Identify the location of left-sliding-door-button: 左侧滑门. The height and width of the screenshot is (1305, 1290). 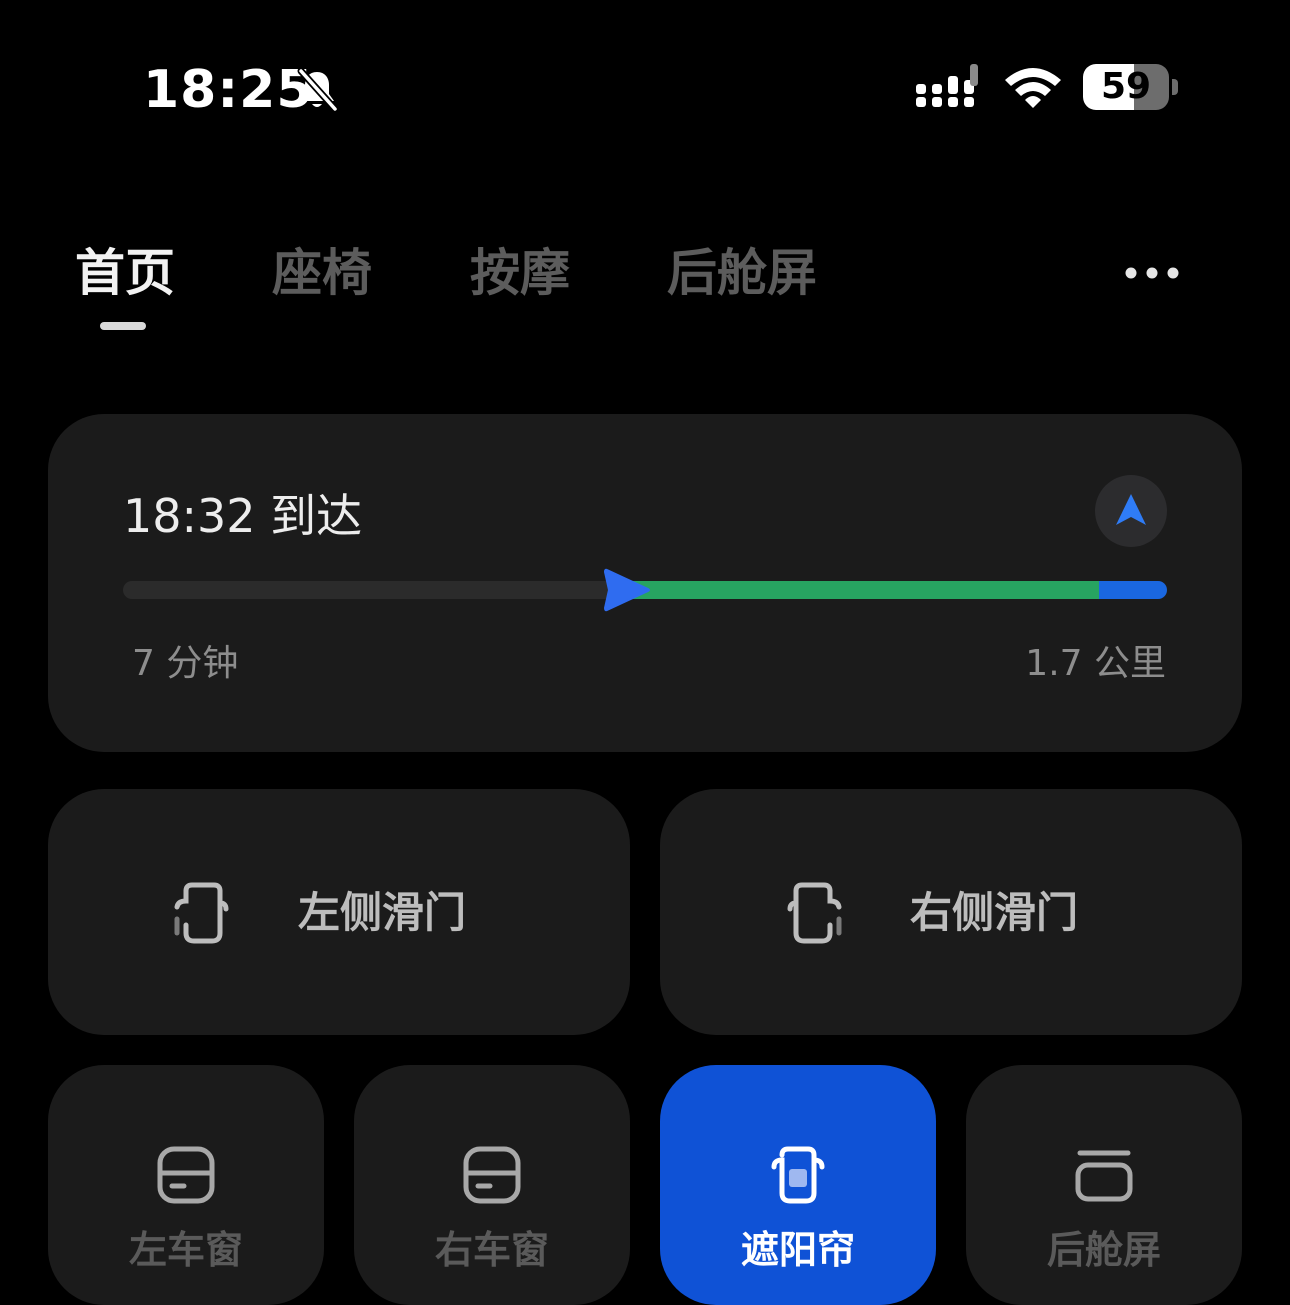
(339, 912).